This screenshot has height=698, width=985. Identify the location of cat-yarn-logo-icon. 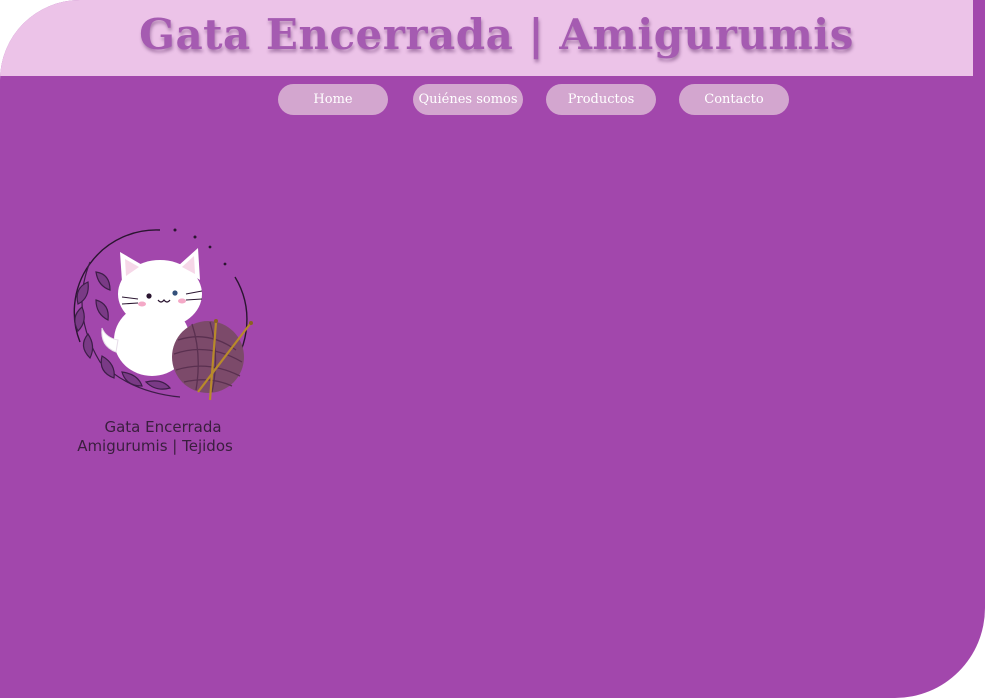
(163, 314).